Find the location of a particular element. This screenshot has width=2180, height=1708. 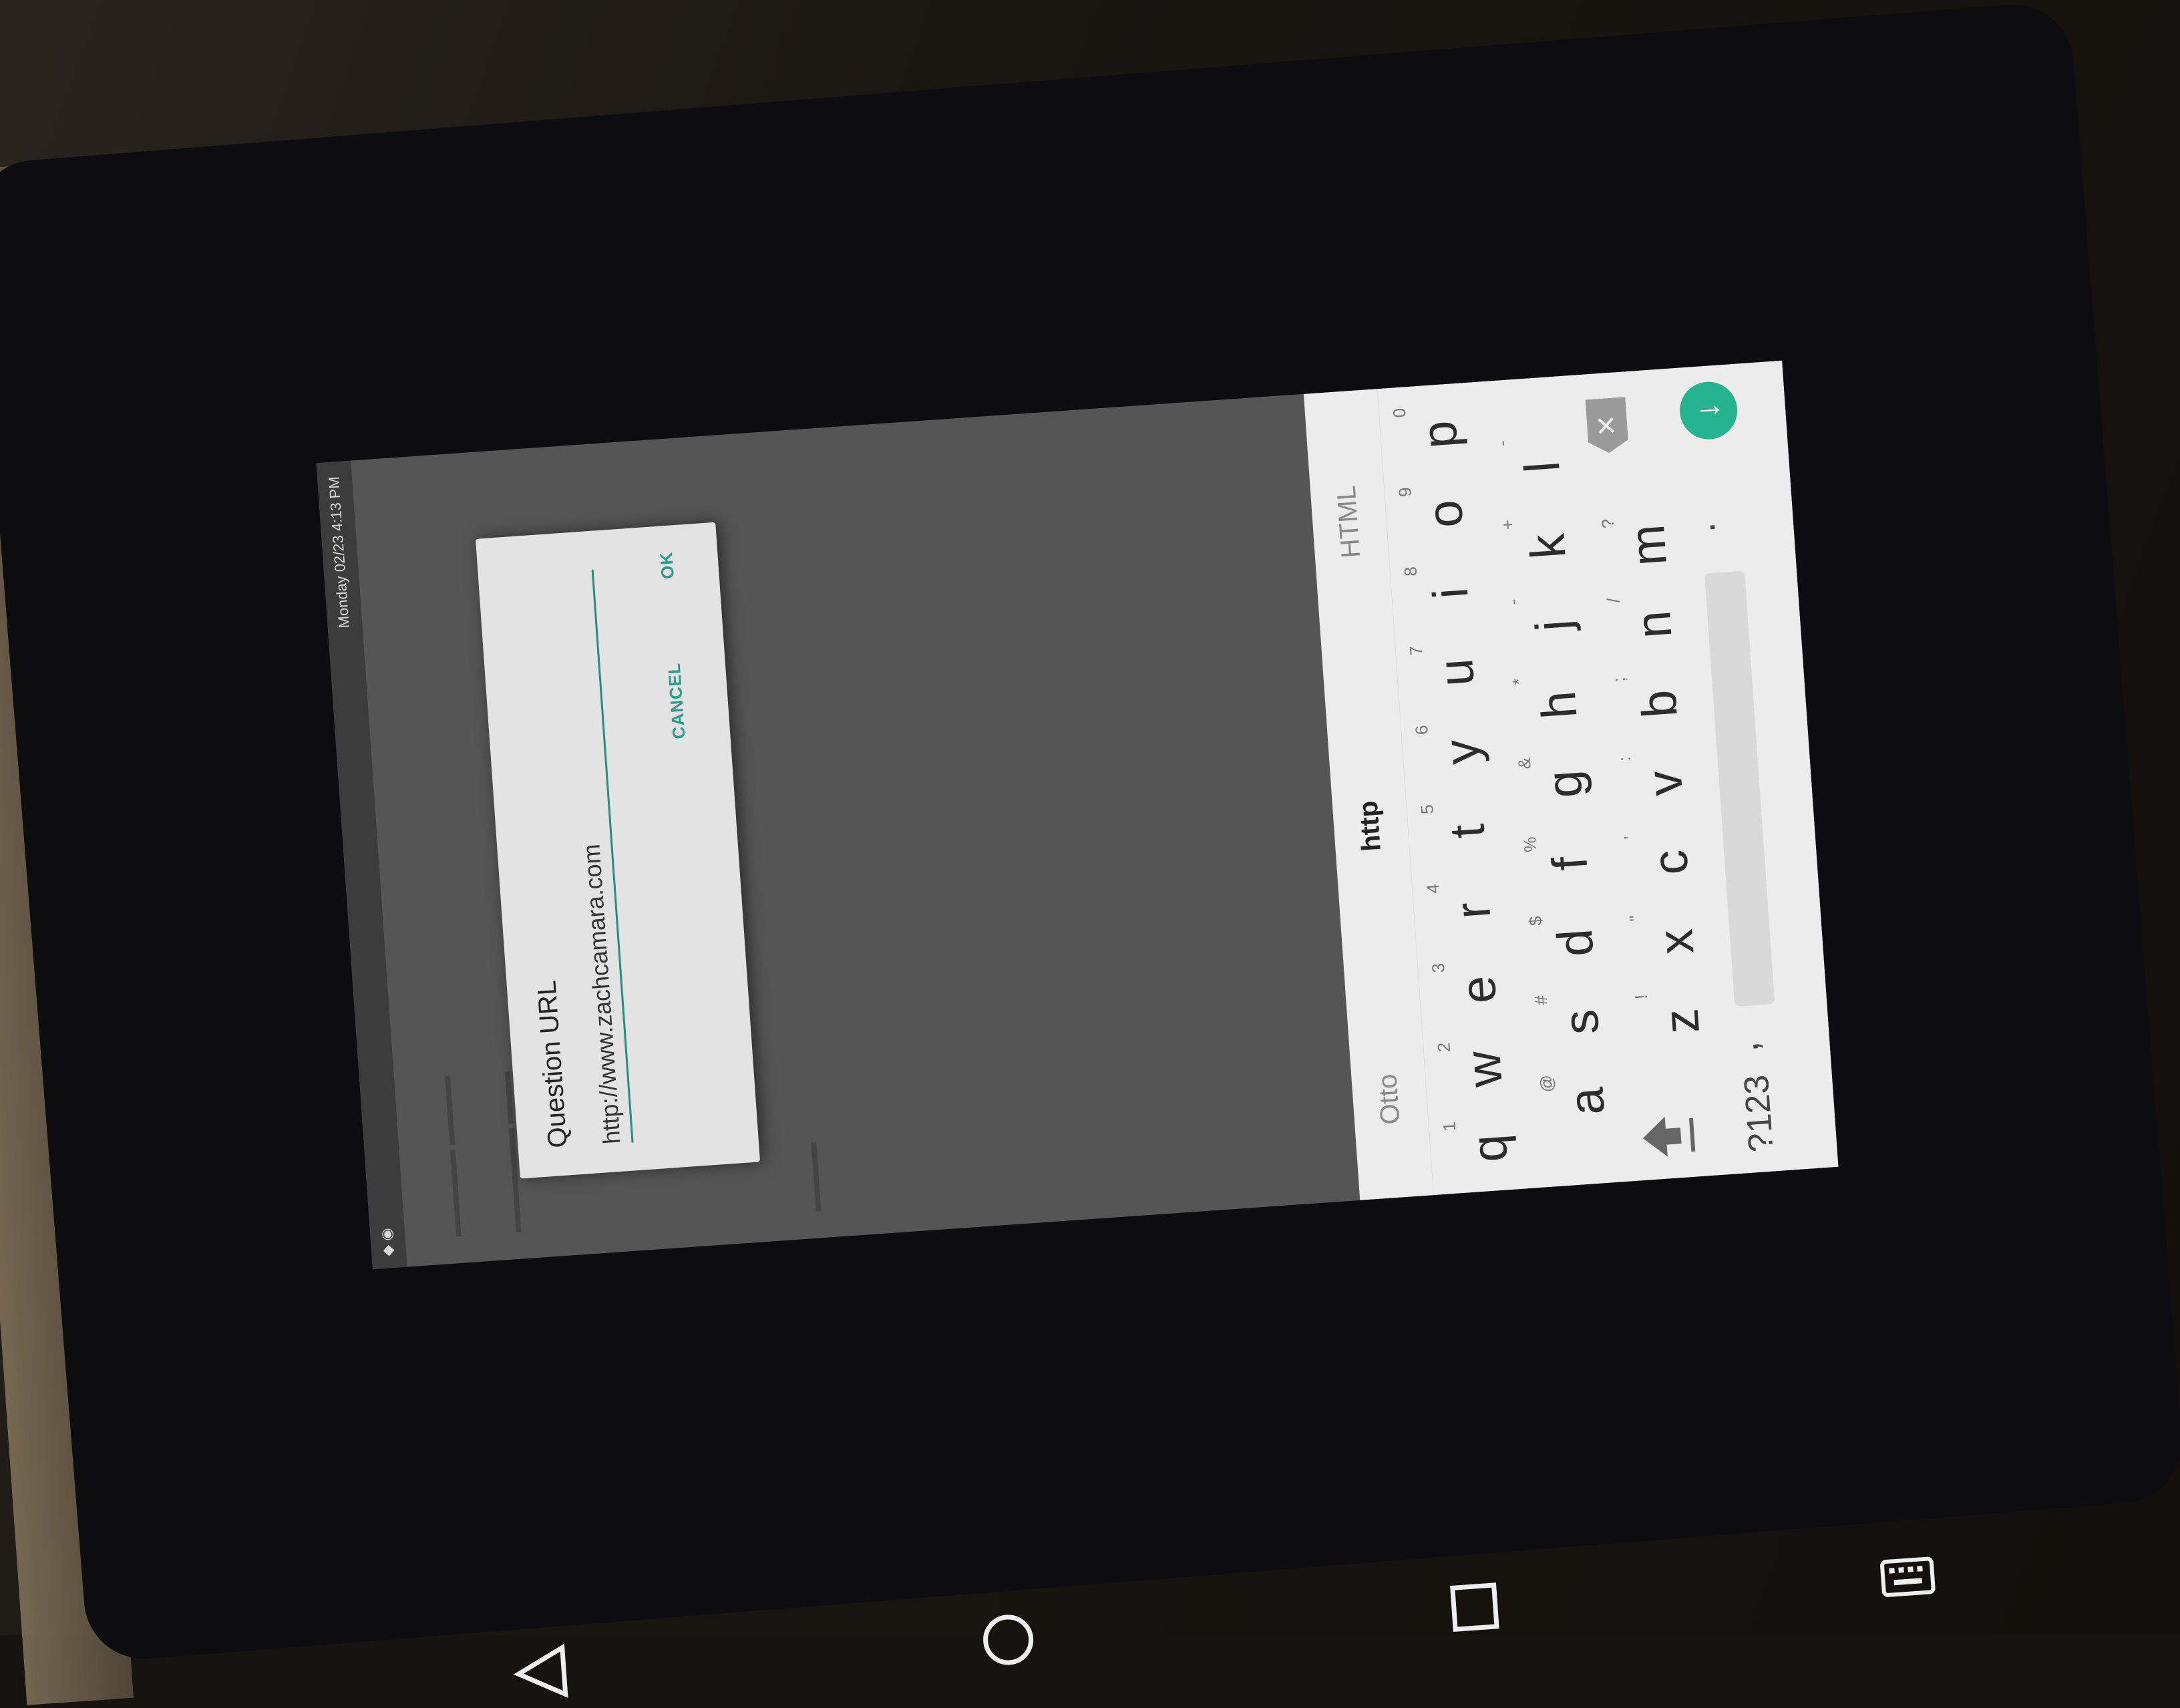

recents-button is located at coordinates (1475, 1609).